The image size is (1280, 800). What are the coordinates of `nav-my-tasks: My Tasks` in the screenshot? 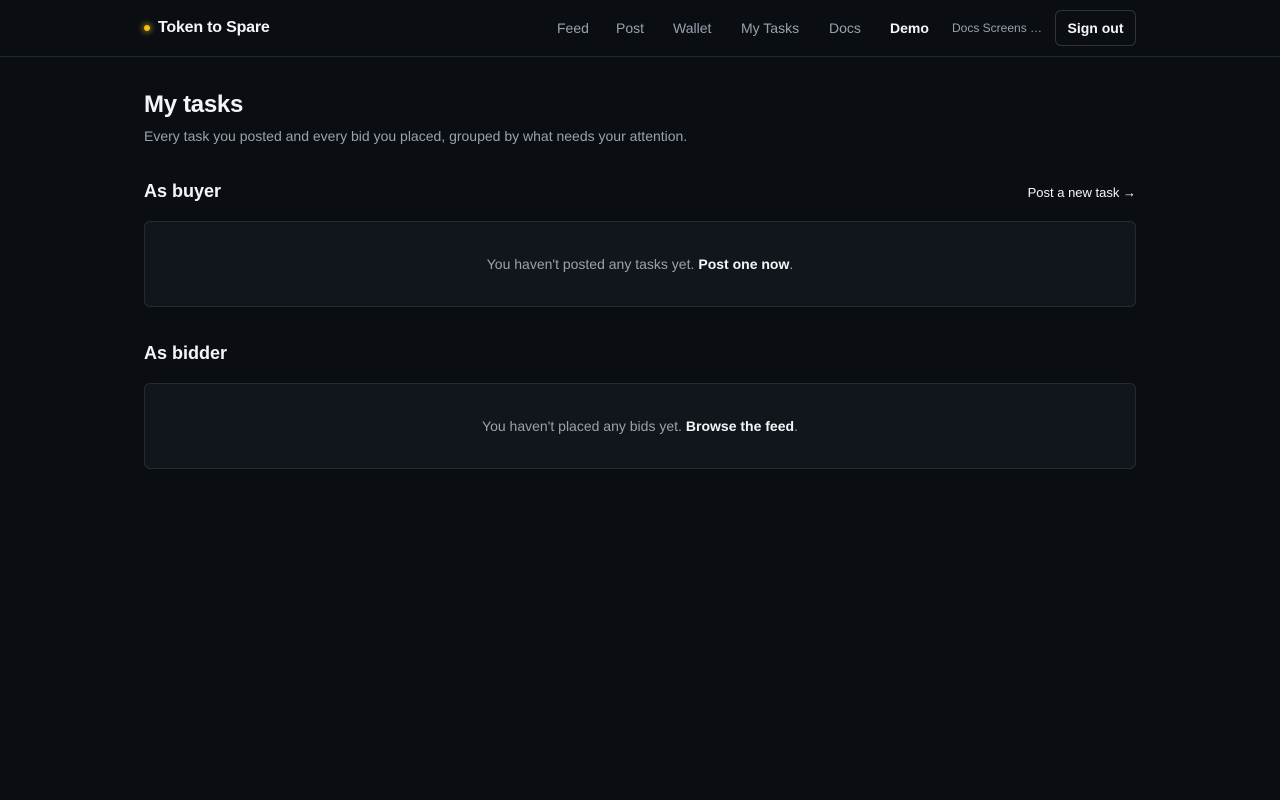 It's located at (770, 28).